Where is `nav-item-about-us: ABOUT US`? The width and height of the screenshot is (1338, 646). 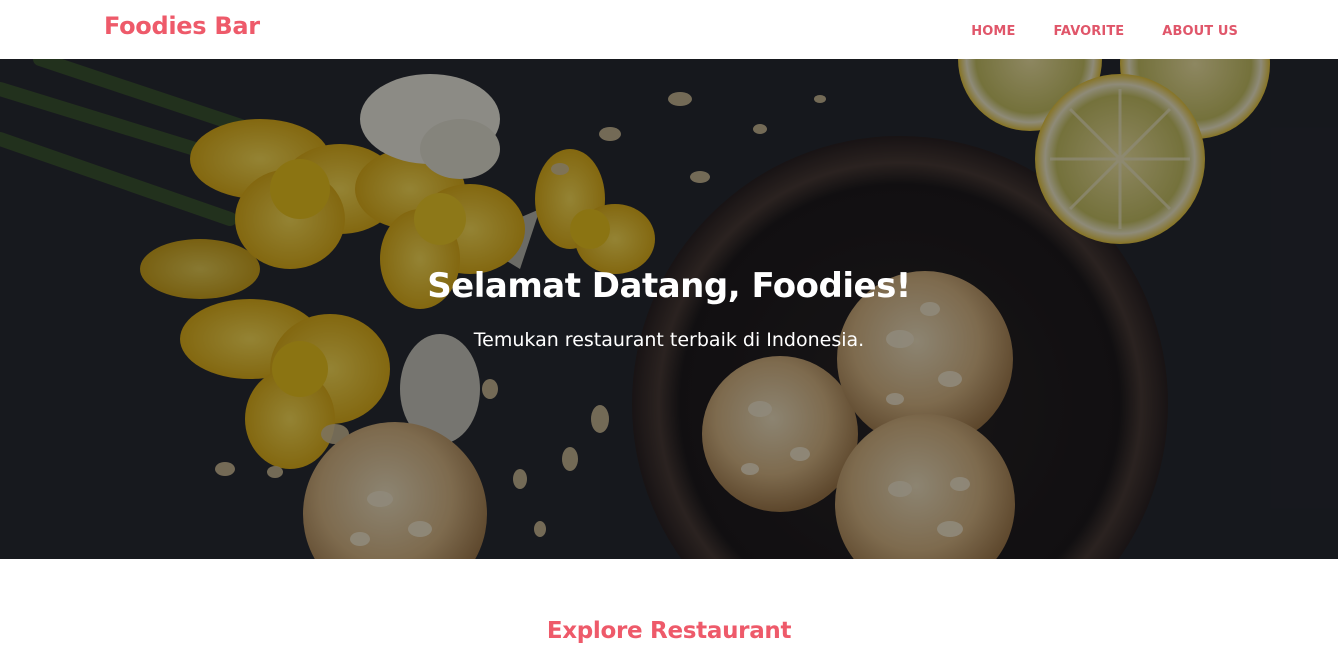 nav-item-about-us: ABOUT US is located at coordinates (1200, 29).